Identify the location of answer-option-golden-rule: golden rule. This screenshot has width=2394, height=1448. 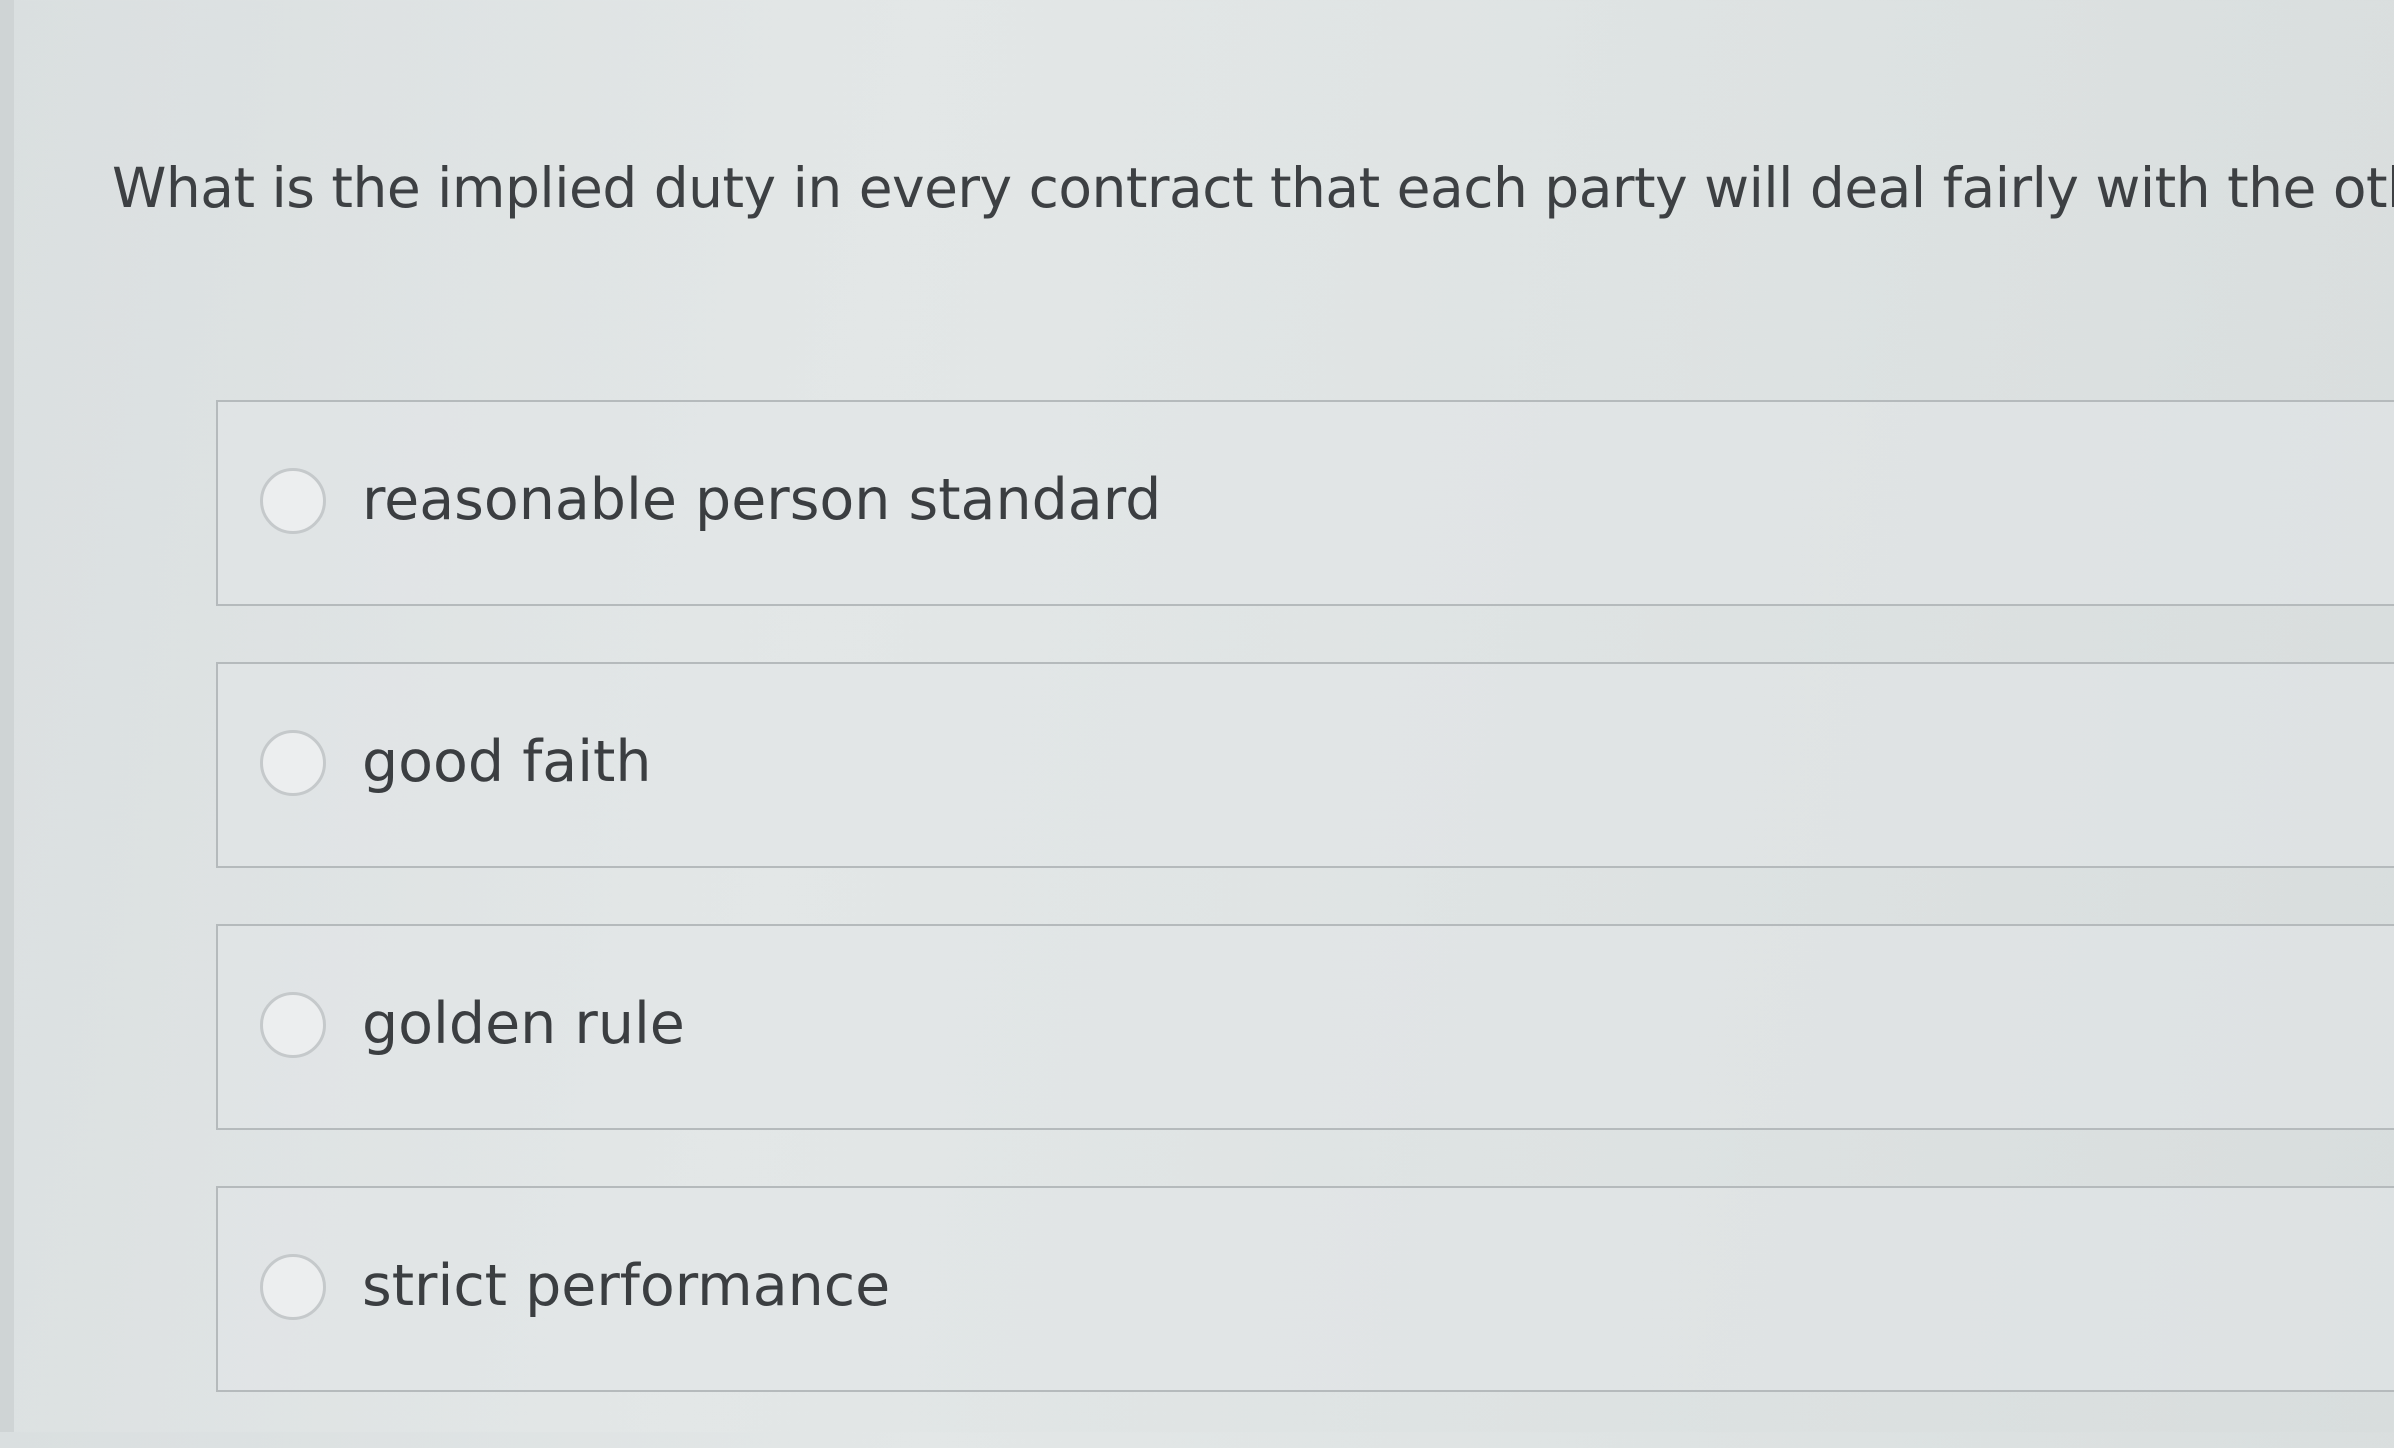
(1305, 1027).